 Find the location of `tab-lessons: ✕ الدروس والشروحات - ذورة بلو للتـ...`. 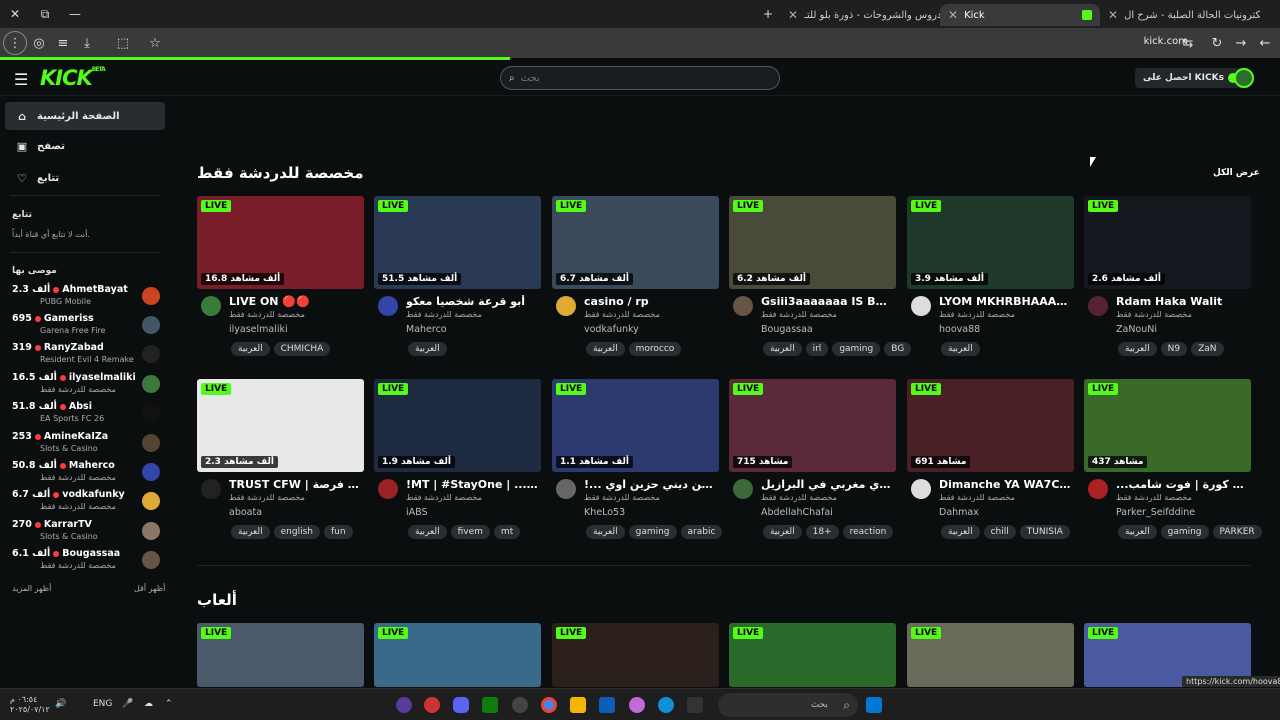

tab-lessons: ✕ الدروس والشروحات - ذورة بلو للتـ... is located at coordinates (860, 15).